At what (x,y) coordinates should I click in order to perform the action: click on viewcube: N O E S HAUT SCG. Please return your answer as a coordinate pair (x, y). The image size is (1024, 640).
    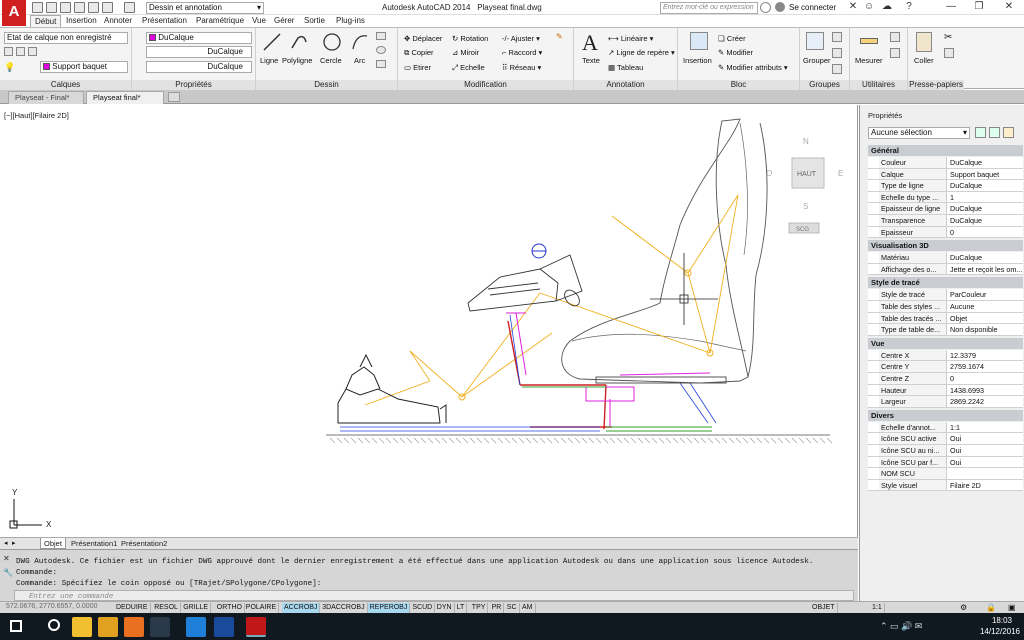
    Looking at the image, I should click on (804, 185).